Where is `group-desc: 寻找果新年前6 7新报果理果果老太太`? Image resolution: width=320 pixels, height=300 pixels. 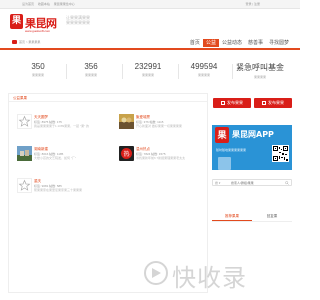
group-desc: 寻找果新年前6 7新报果理果果老太太 is located at coordinates (161, 158).